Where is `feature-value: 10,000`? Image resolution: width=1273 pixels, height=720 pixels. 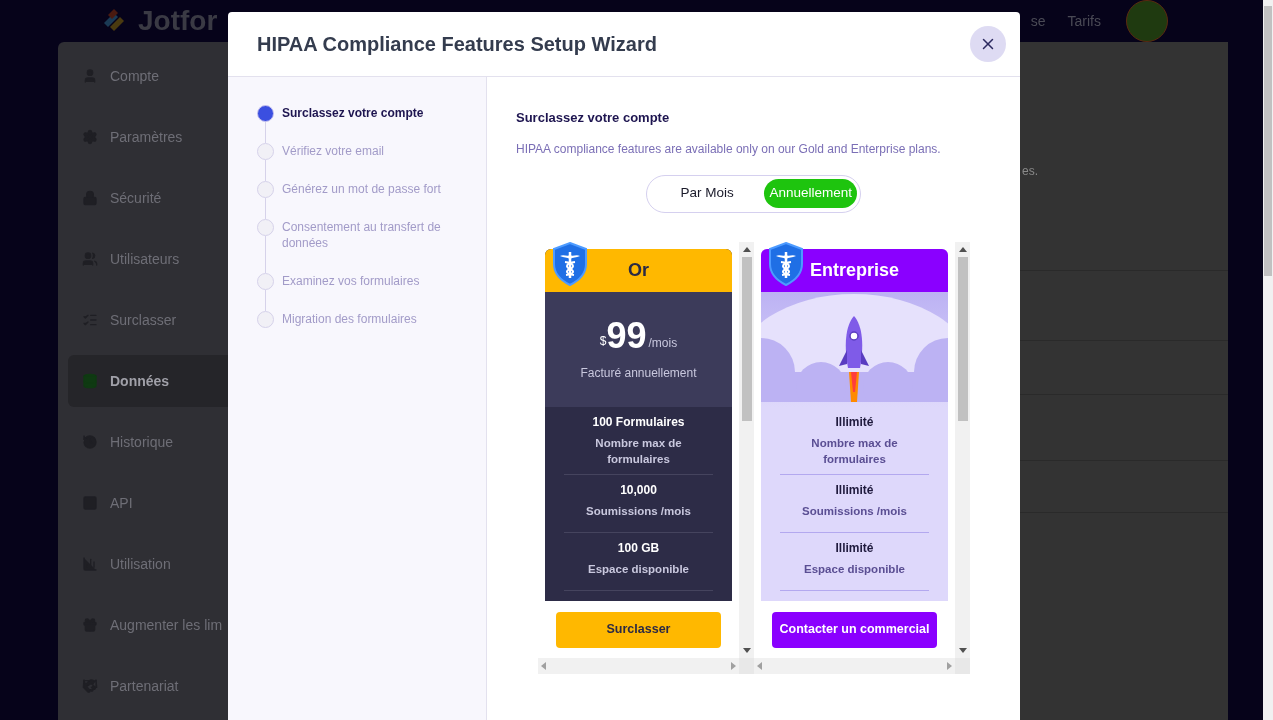
feature-value: 10,000 is located at coordinates (638, 490).